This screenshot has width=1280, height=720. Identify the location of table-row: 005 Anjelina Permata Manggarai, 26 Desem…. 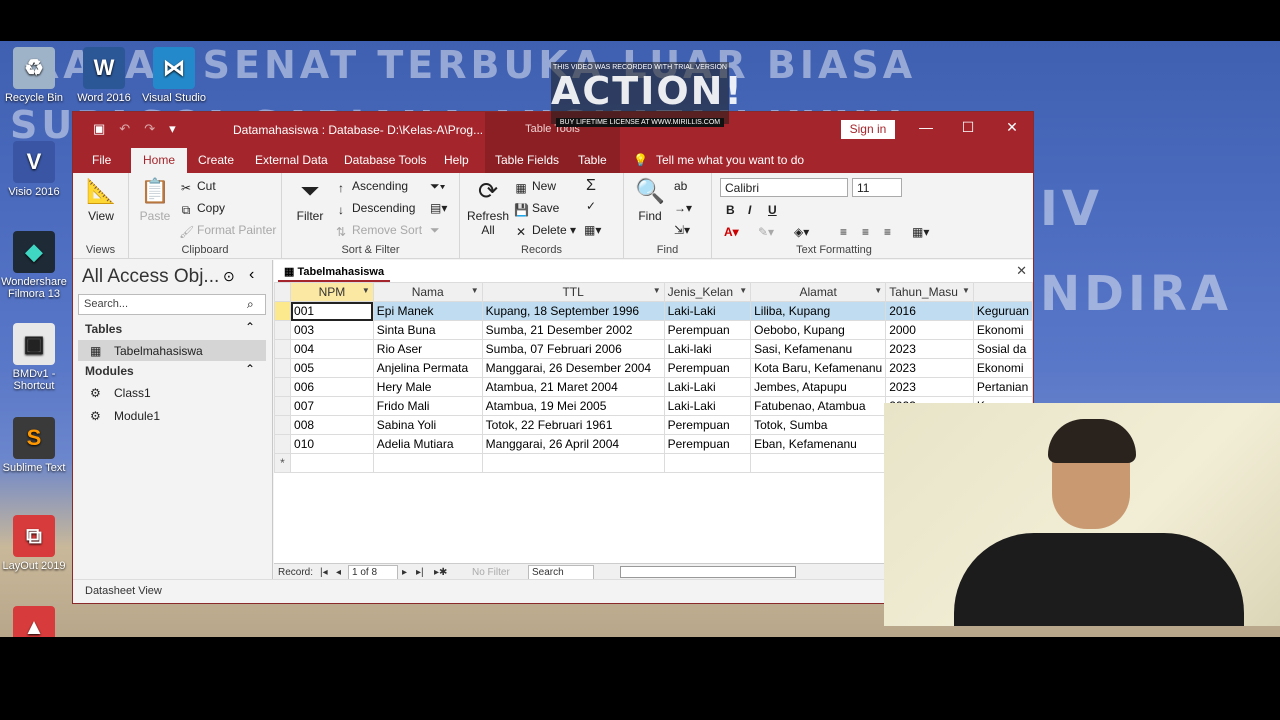
(653, 368).